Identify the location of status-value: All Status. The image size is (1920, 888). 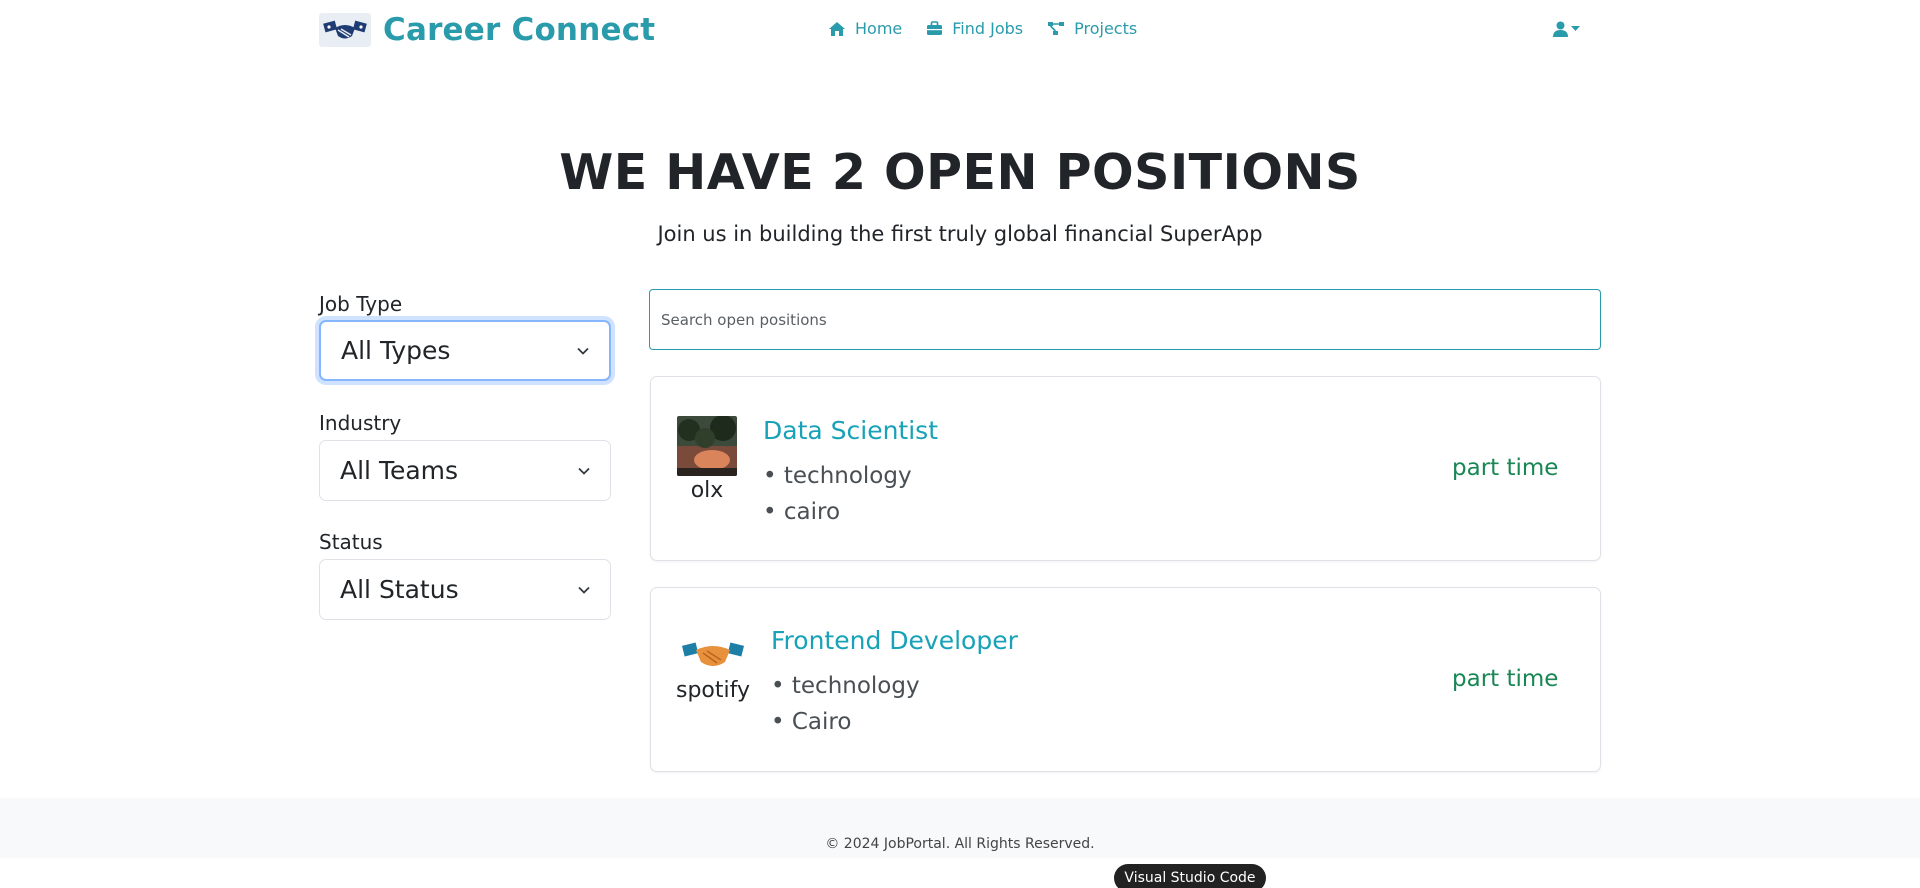
(399, 589).